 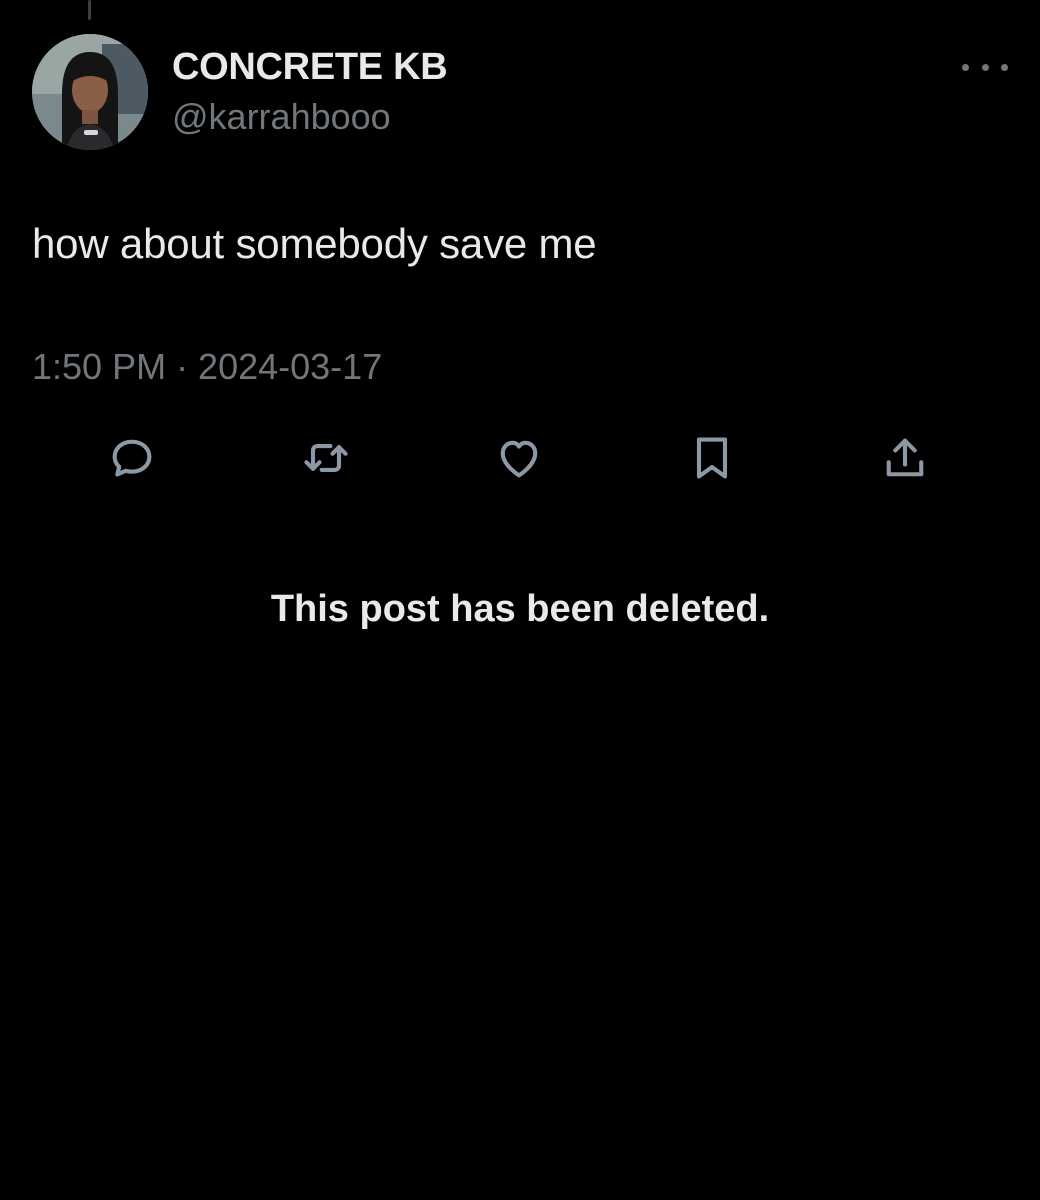 I want to click on thread-connector-line, so click(x=89, y=10).